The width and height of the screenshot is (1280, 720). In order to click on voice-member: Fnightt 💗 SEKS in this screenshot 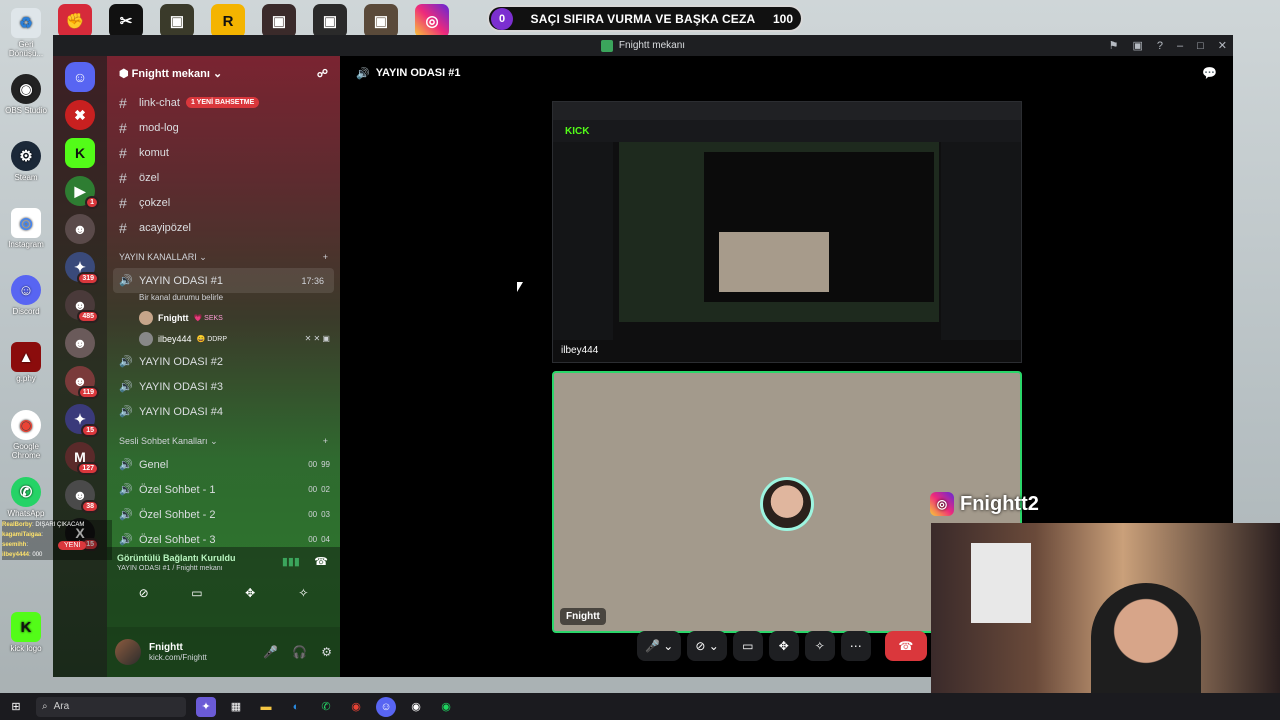, I will do `click(223, 317)`.